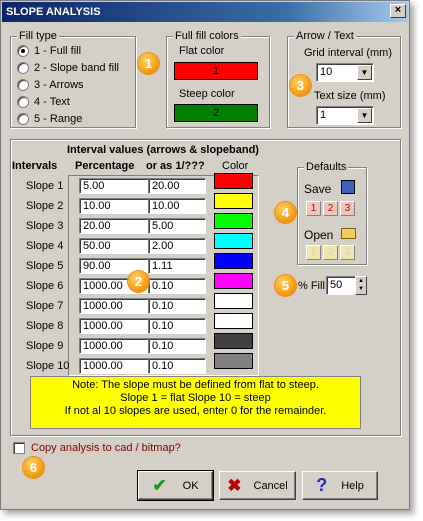 This screenshot has width=423, height=521. I want to click on col-color: Color, so click(235, 166).